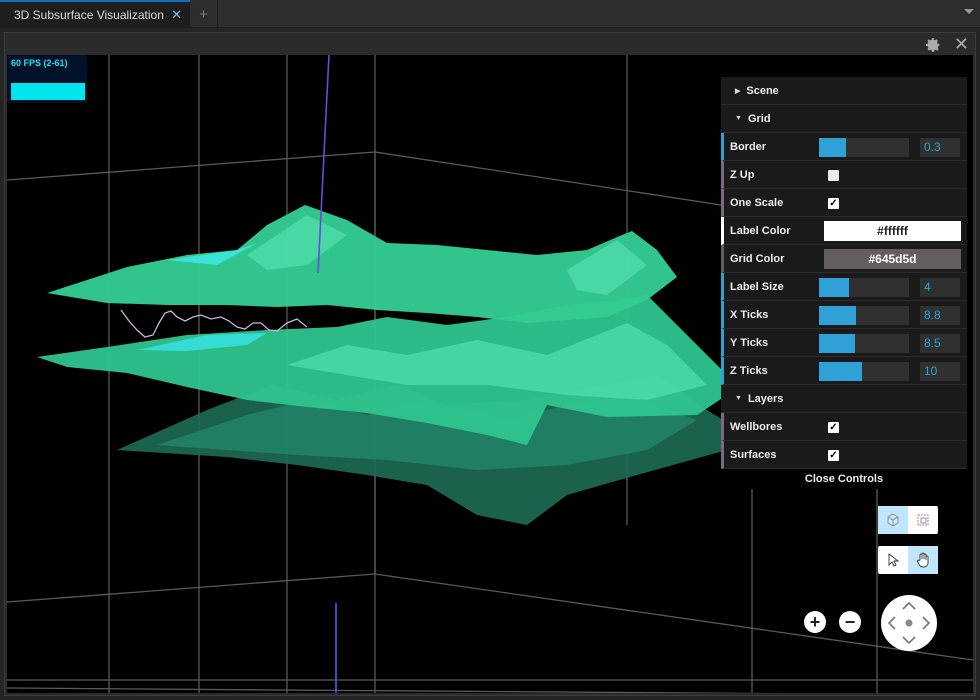 The width and height of the screenshot is (980, 700). I want to click on control-label: Border, so click(748, 147).